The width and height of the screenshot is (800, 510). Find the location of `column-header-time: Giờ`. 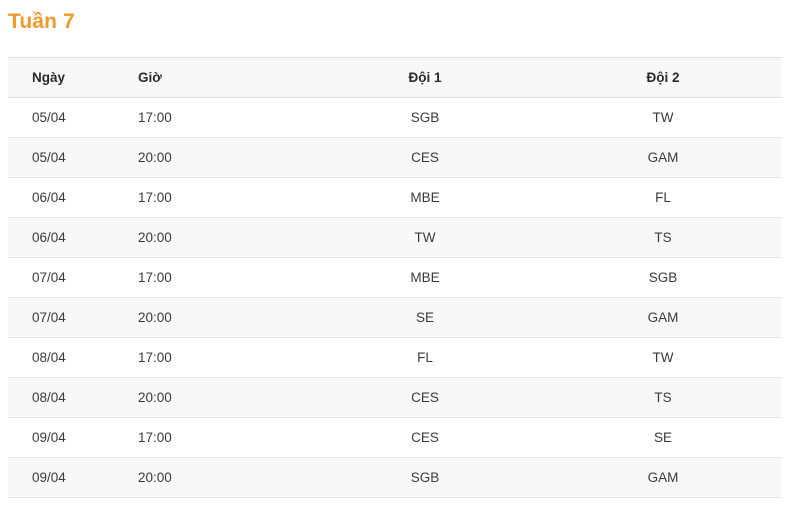

column-header-time: Giờ is located at coordinates (213, 77).